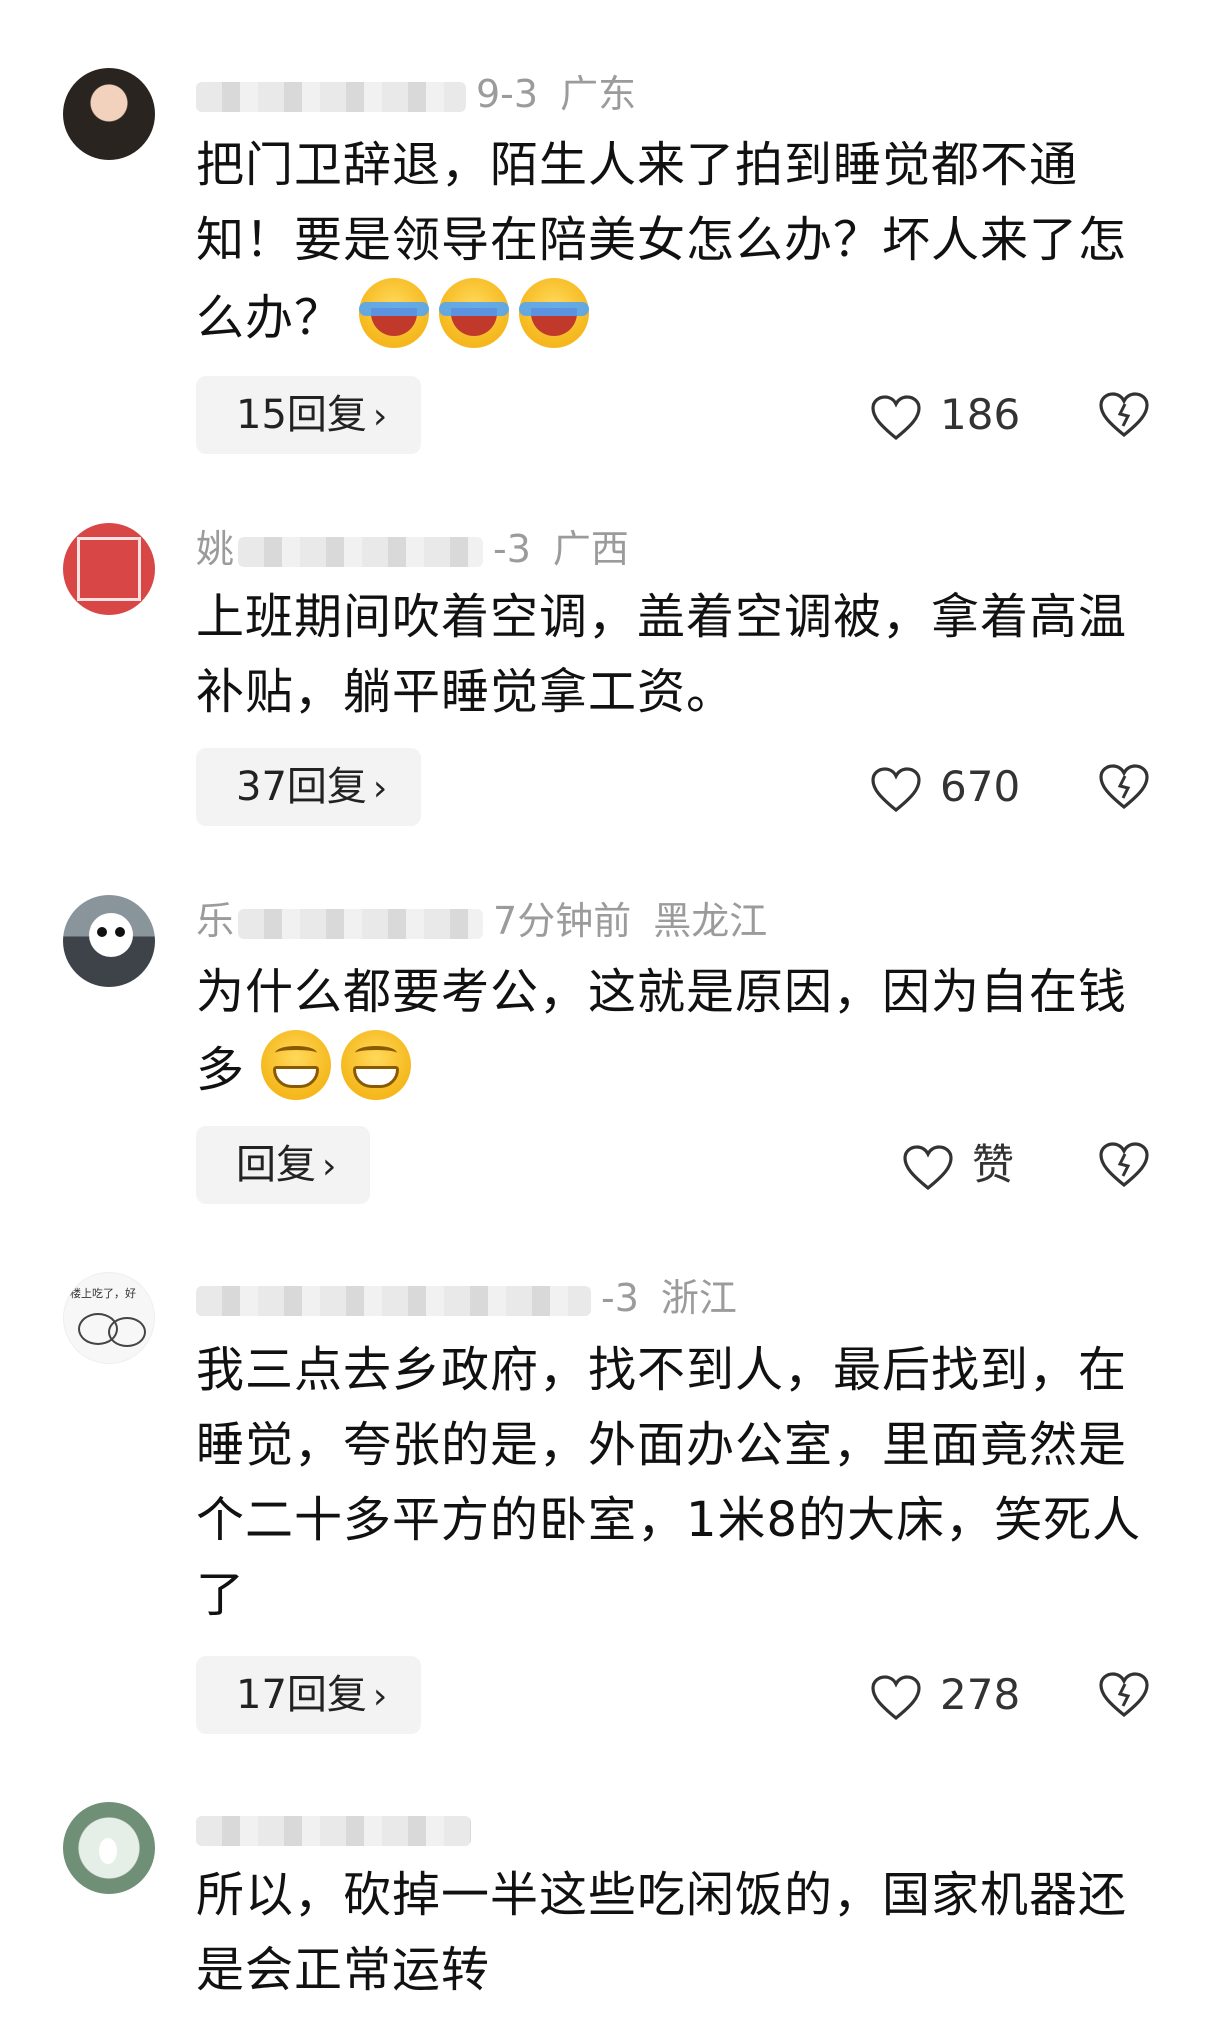 This screenshot has width=1224, height=2035. I want to click on comment-text: 所以，砍掉一半这些吃闲饭的，国家机器还是会正常运转, so click(676, 1933).